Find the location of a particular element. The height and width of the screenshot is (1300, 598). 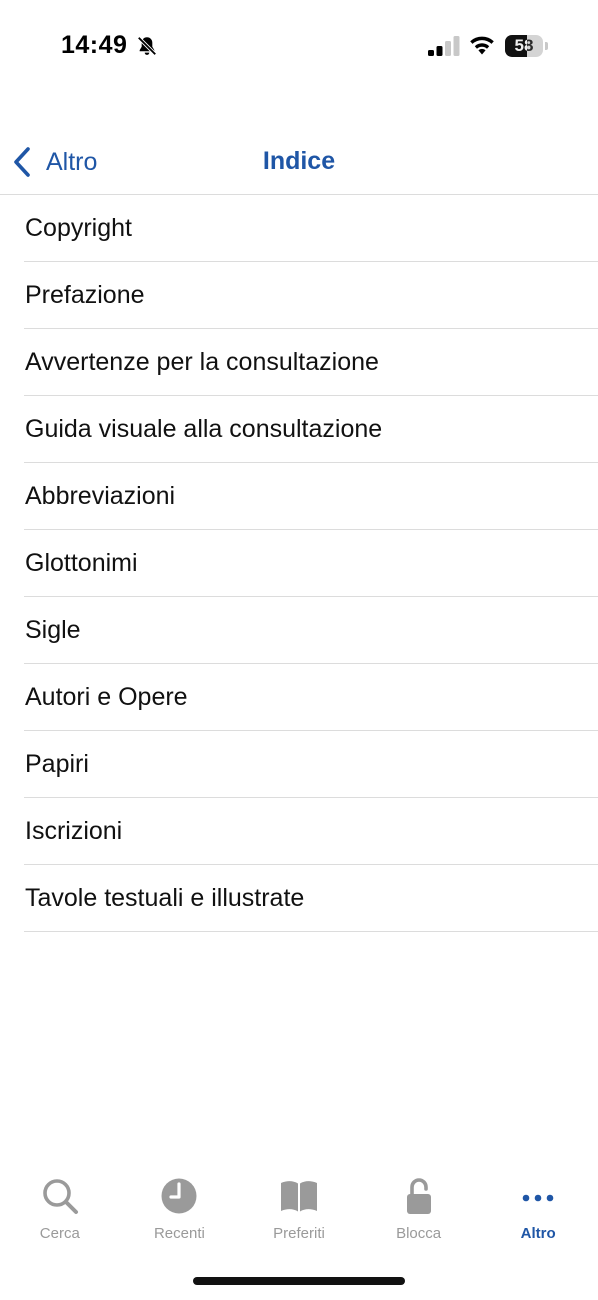

tab-preferiti: Preferiti is located at coordinates (299, 1216).